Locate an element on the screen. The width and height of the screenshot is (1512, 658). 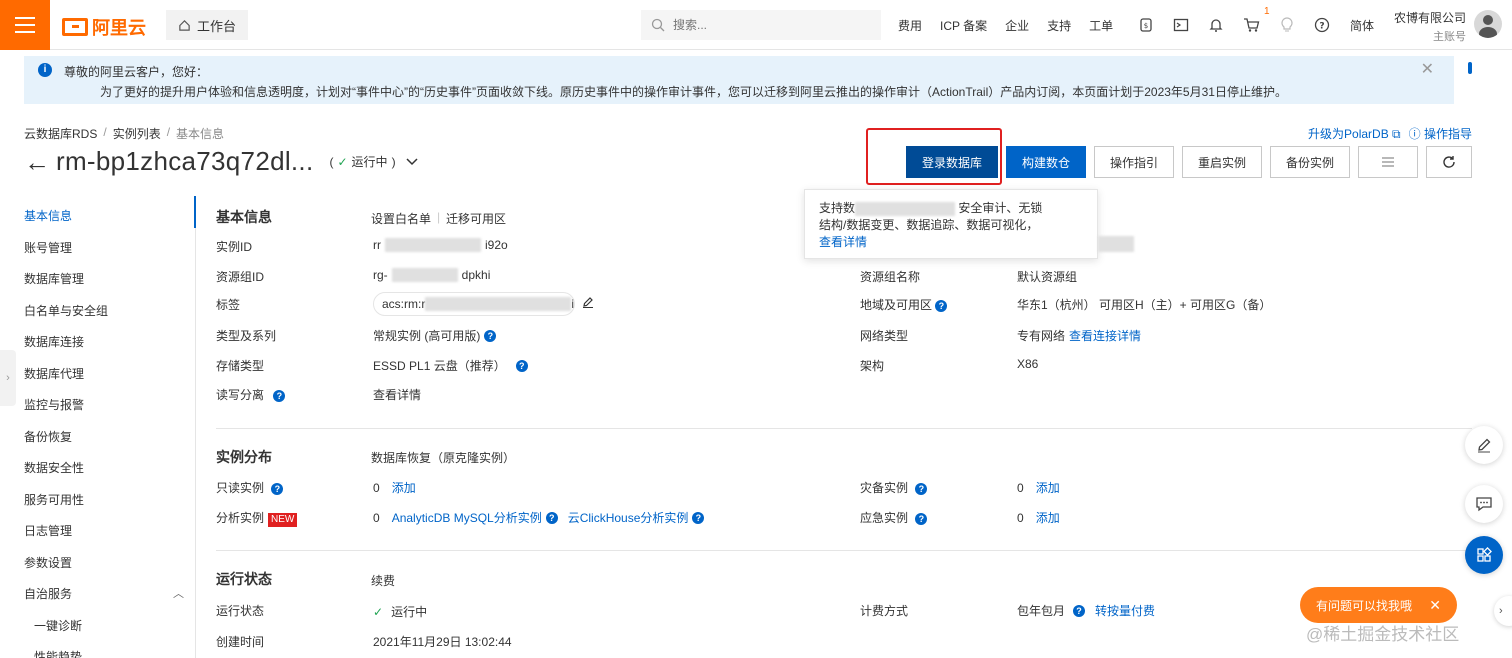
search-icon is located at coordinates (658, 25).